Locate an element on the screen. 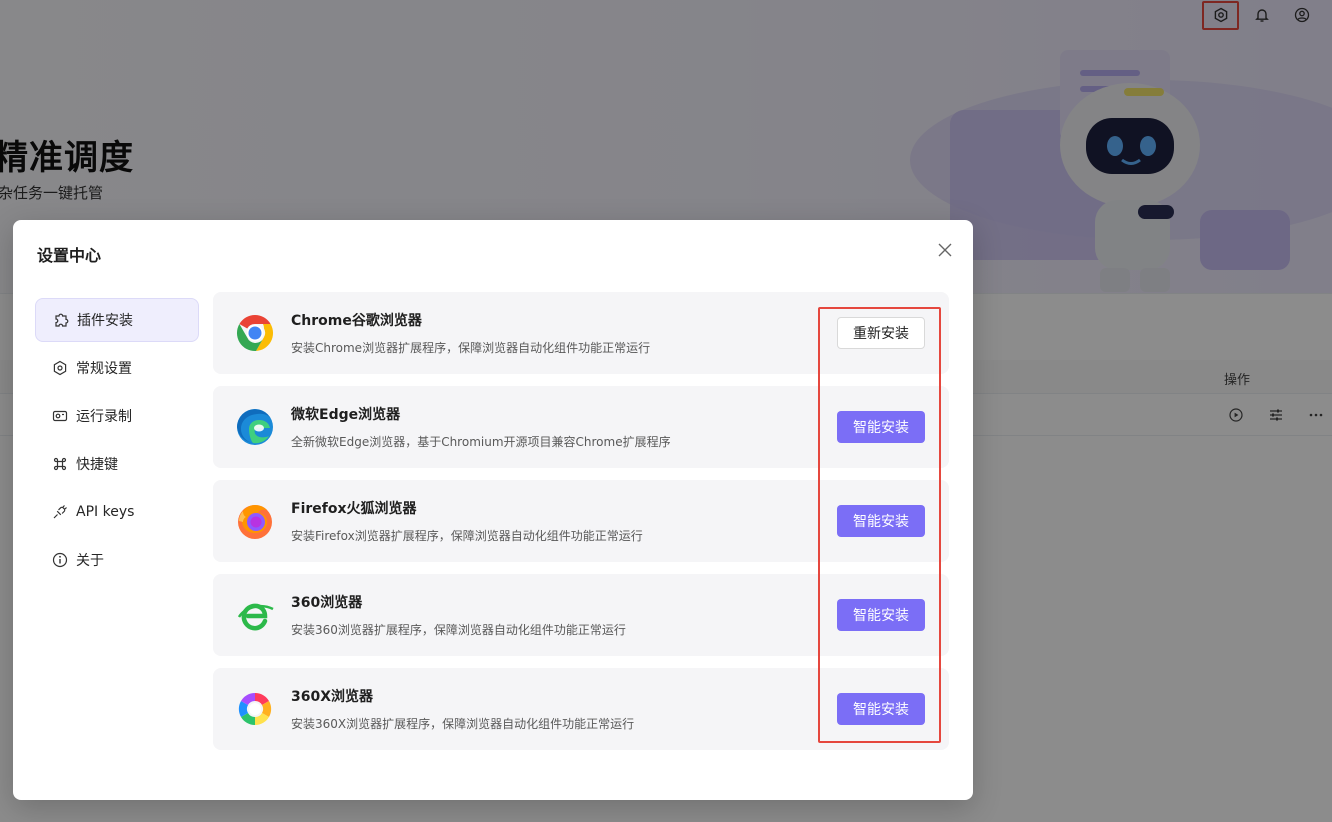  reinstall-button: 重新安装 is located at coordinates (881, 333).